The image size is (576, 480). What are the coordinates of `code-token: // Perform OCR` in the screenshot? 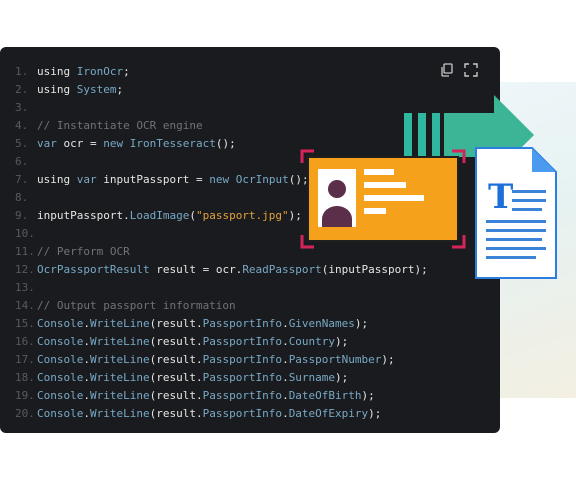 It's located at (83, 251).